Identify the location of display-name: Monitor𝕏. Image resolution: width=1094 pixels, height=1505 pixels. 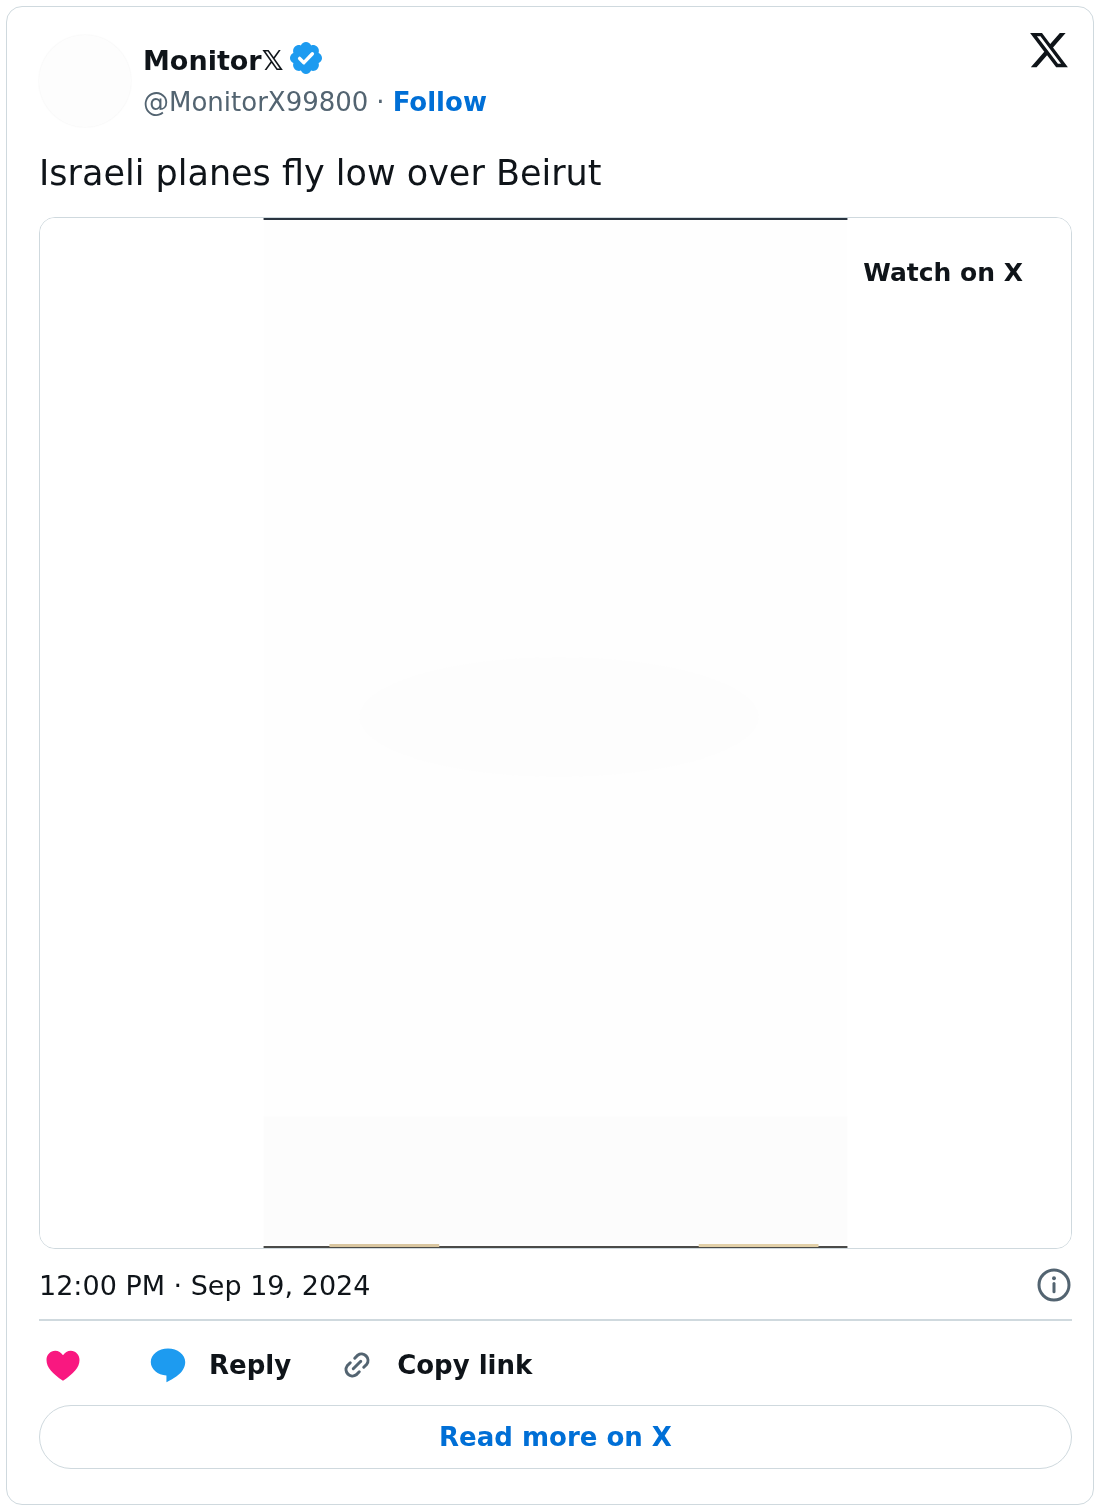
(213, 60).